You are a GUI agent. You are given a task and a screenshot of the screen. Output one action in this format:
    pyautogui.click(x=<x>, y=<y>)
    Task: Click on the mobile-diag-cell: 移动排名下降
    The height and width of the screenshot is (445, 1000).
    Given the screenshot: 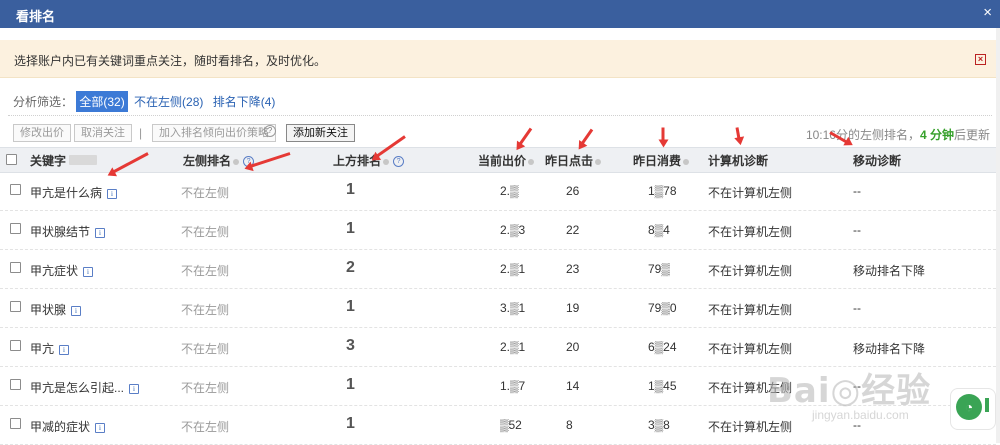 What is the action you would take?
    pyautogui.click(x=889, y=271)
    